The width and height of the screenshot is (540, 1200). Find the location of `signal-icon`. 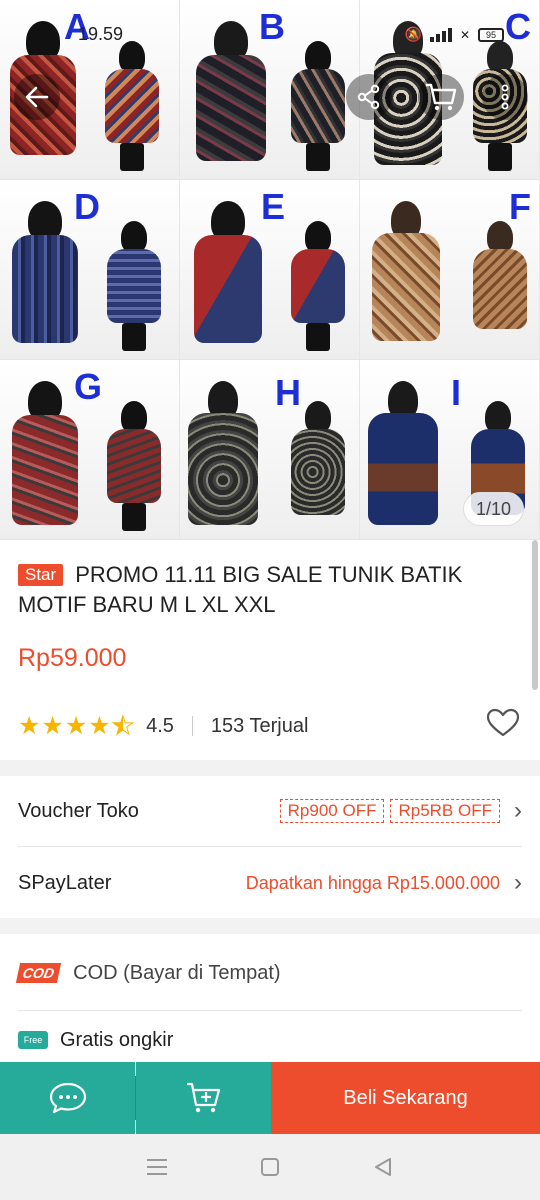

signal-icon is located at coordinates (440, 34).